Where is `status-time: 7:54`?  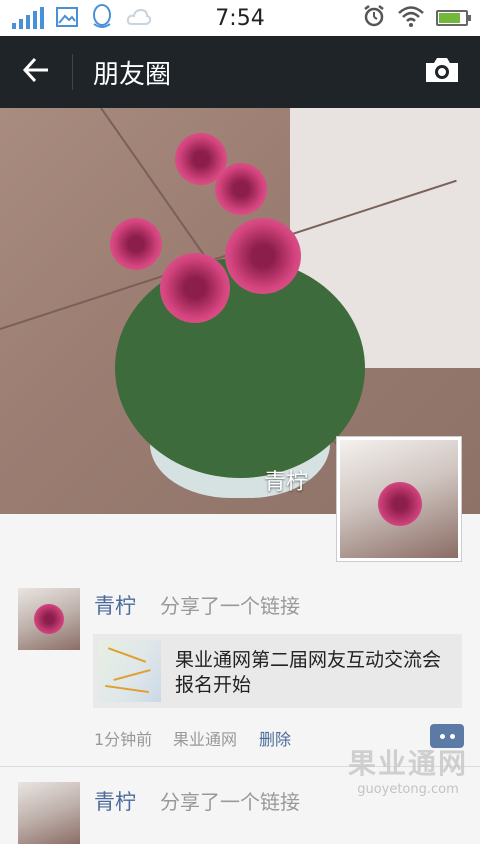
status-time: 7:54 is located at coordinates (240, 18).